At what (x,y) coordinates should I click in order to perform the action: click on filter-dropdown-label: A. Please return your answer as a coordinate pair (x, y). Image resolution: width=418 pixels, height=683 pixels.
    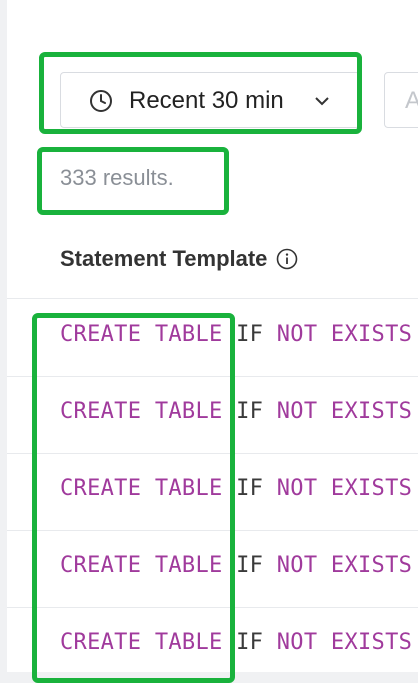
    Looking at the image, I should click on (411, 100).